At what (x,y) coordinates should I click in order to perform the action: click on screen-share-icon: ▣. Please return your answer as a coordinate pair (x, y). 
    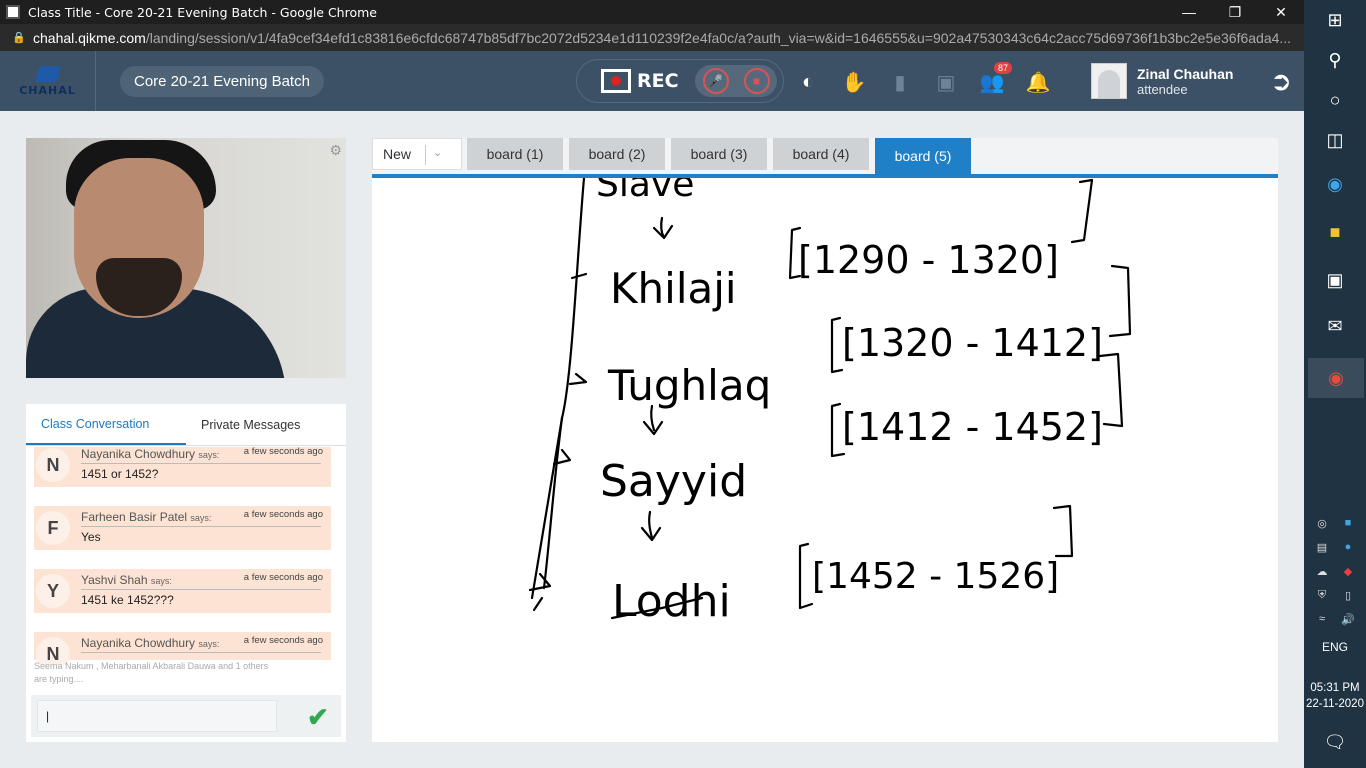
    Looking at the image, I should click on (946, 82).